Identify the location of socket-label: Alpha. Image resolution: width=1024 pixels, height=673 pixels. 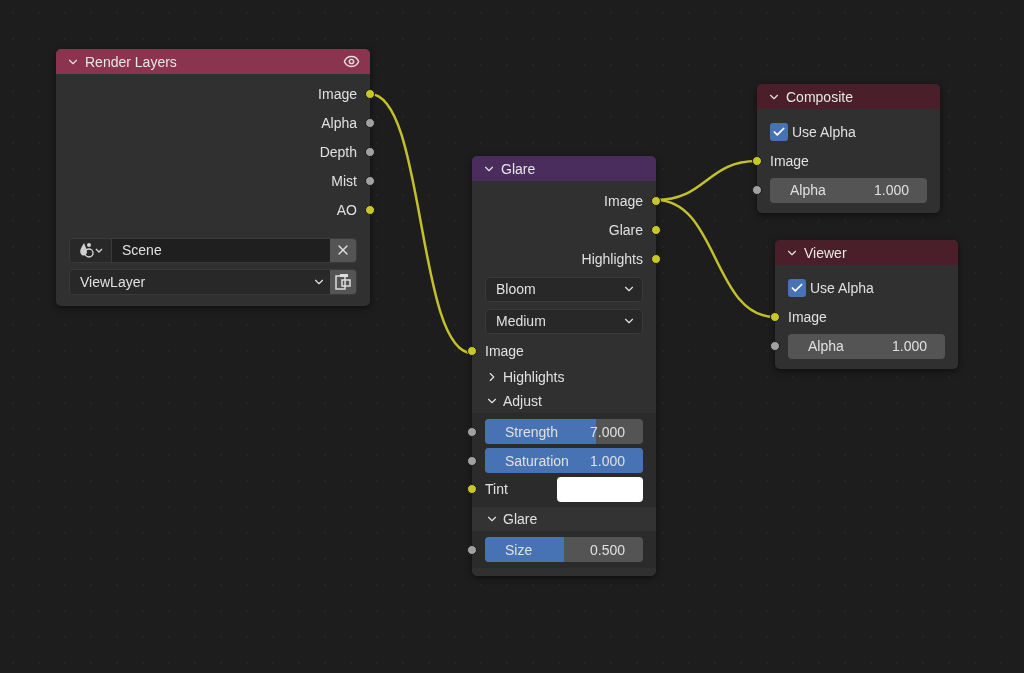
(339, 122).